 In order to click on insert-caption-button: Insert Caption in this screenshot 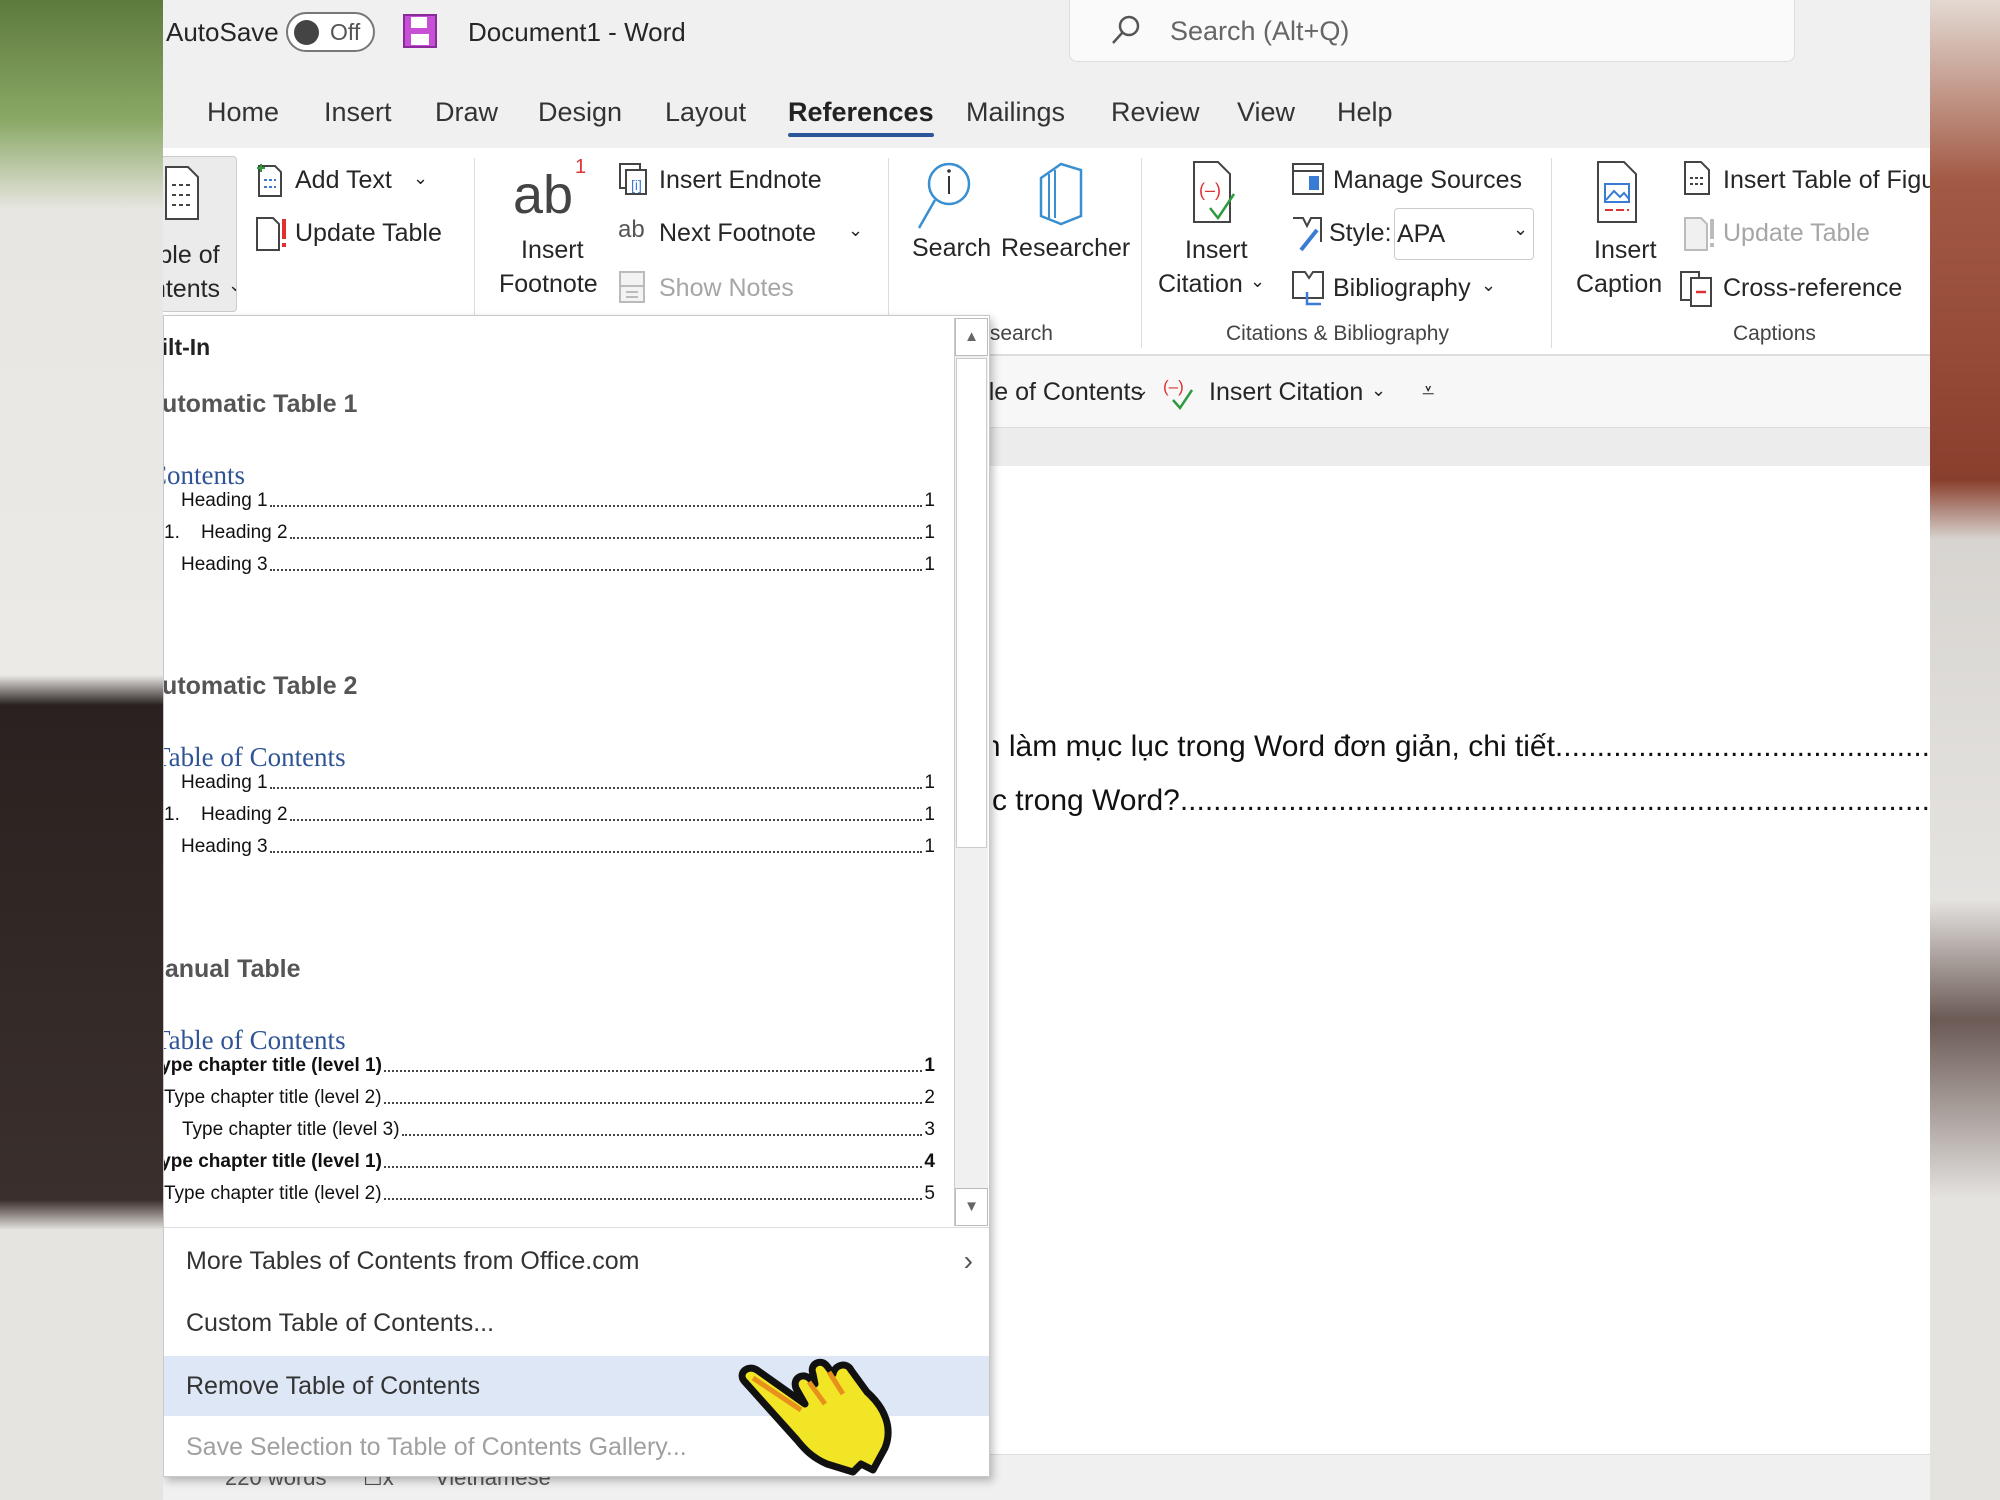, I will do `click(1618, 236)`.